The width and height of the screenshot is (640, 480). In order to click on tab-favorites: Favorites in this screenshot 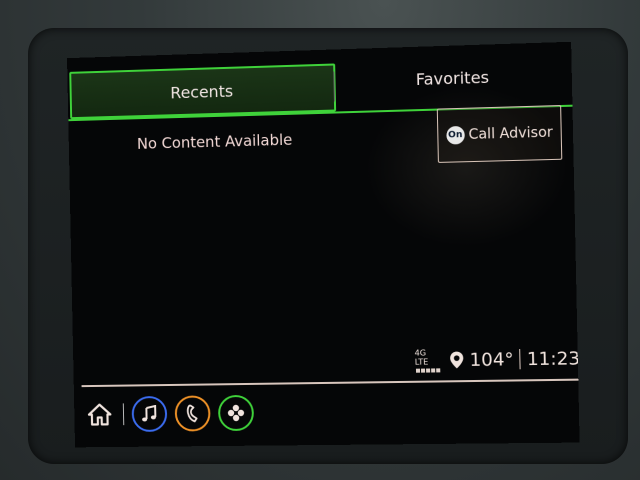, I will do `click(453, 78)`.